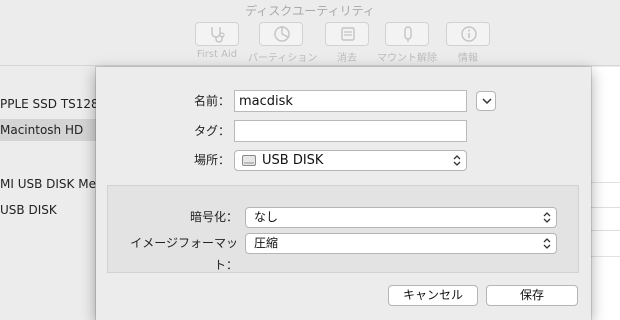 The height and width of the screenshot is (320, 620). What do you see at coordinates (433, 295) in the screenshot?
I see `cancel-button: キャンセル` at bounding box center [433, 295].